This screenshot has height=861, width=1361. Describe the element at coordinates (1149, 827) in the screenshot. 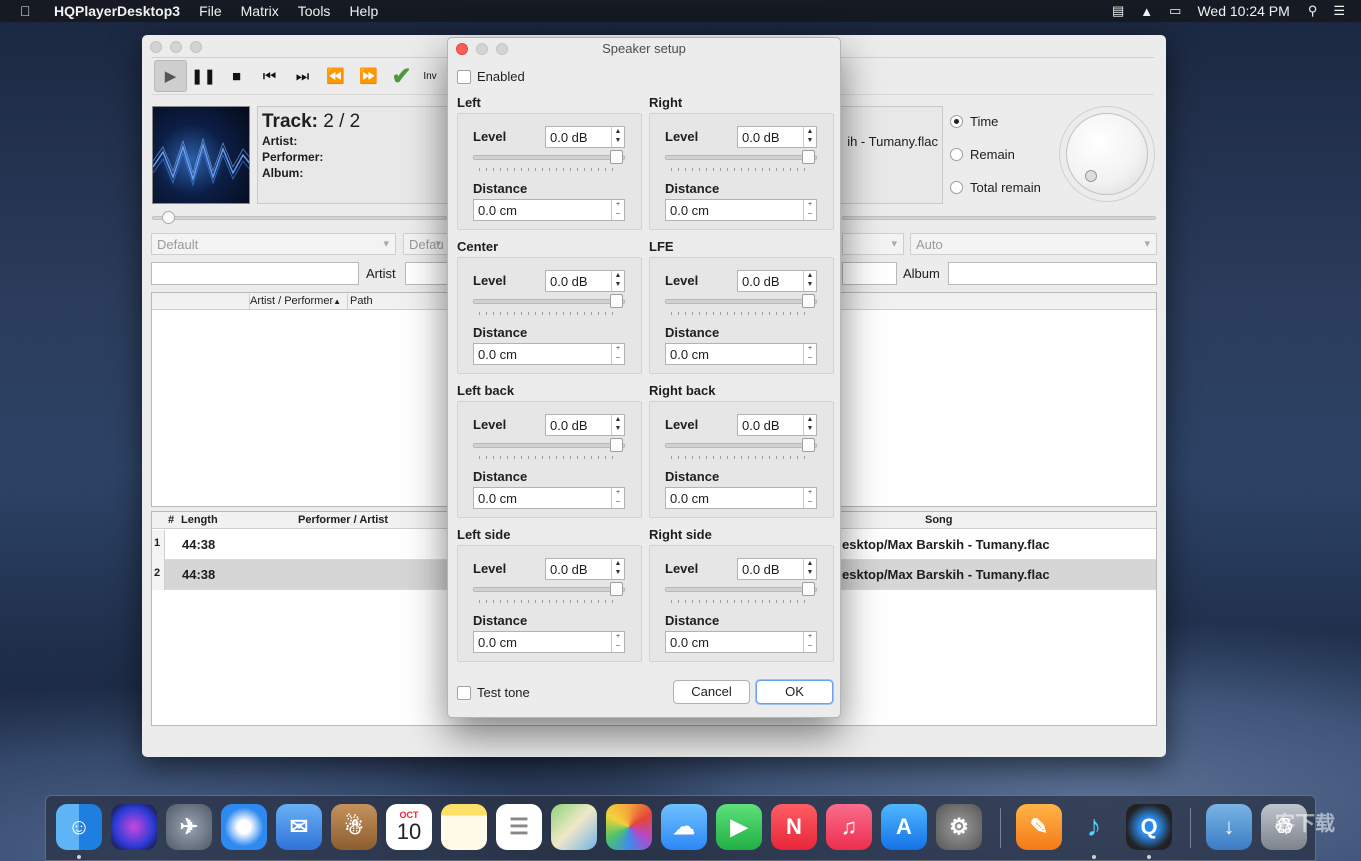

I see `quicktime-icon: Q` at that location.